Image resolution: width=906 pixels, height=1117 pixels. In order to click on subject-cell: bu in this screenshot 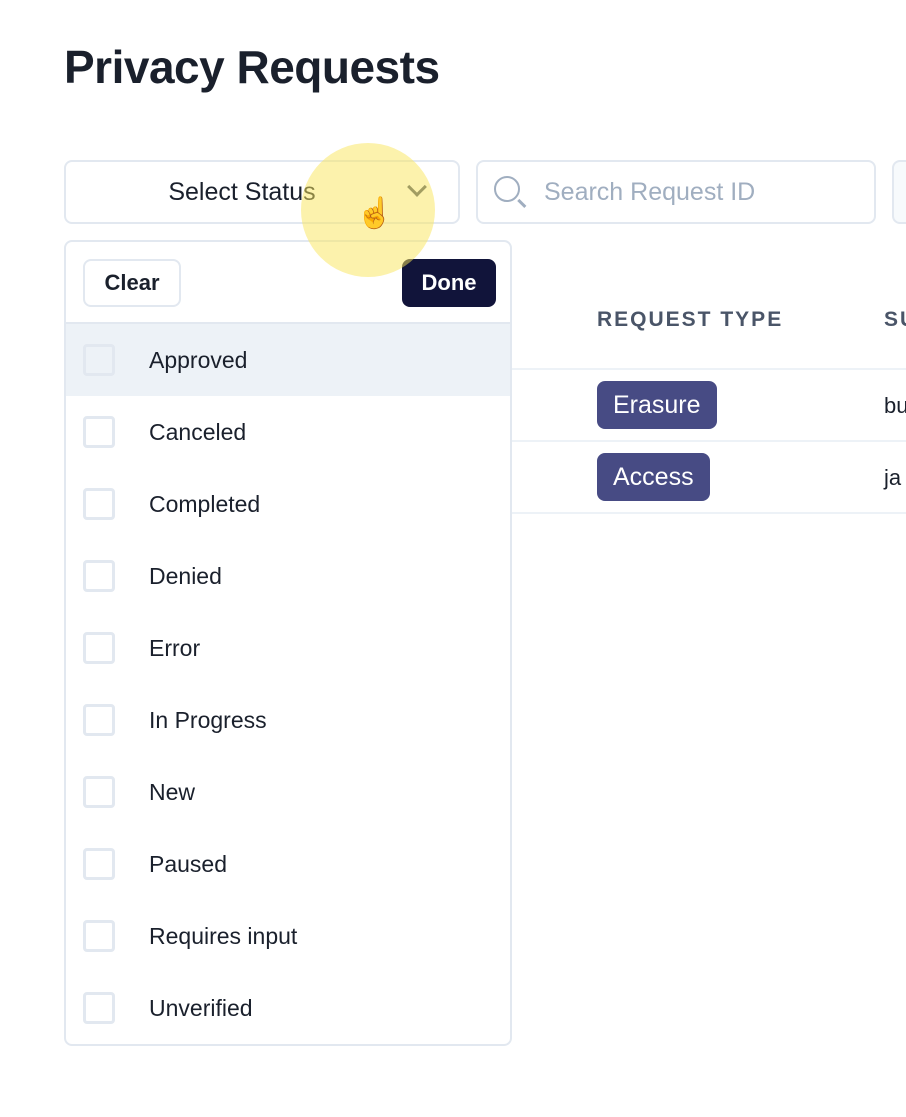, I will do `click(895, 405)`.